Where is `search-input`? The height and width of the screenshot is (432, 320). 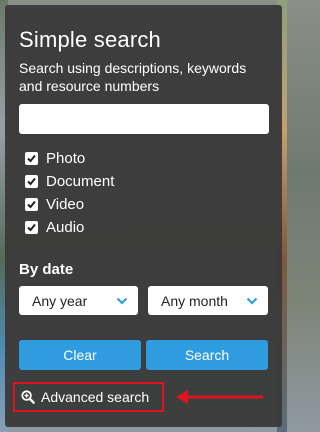 search-input is located at coordinates (144, 119).